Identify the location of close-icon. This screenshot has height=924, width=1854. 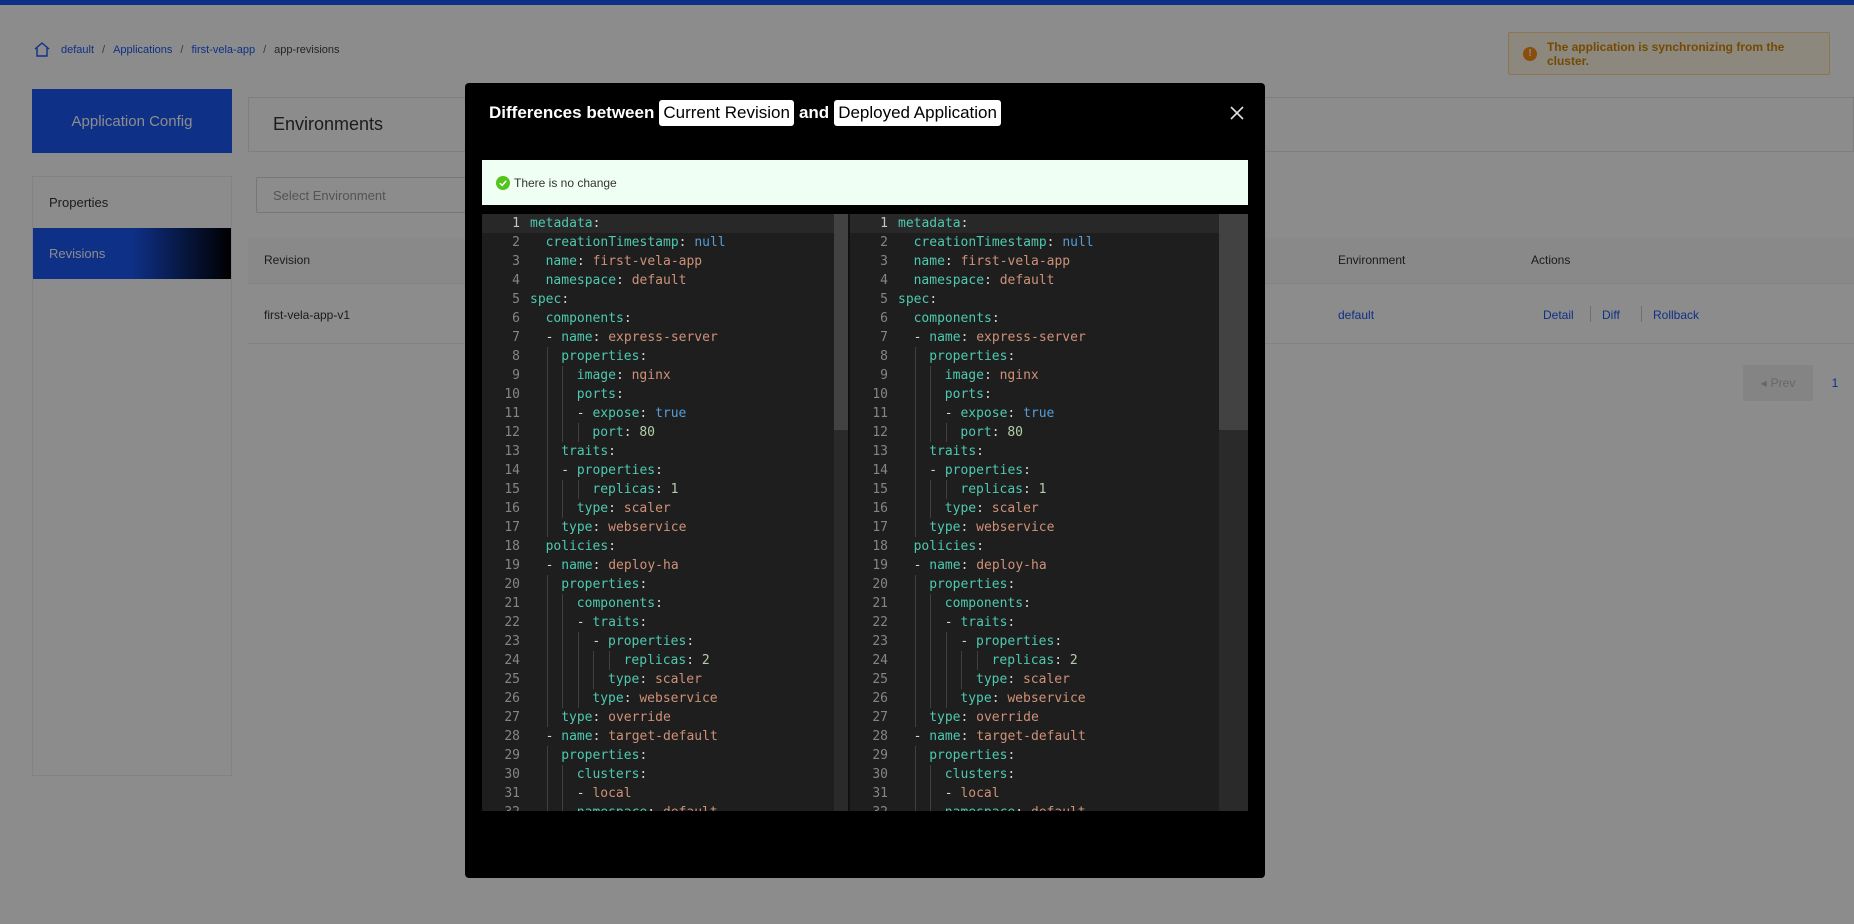
(1237, 113).